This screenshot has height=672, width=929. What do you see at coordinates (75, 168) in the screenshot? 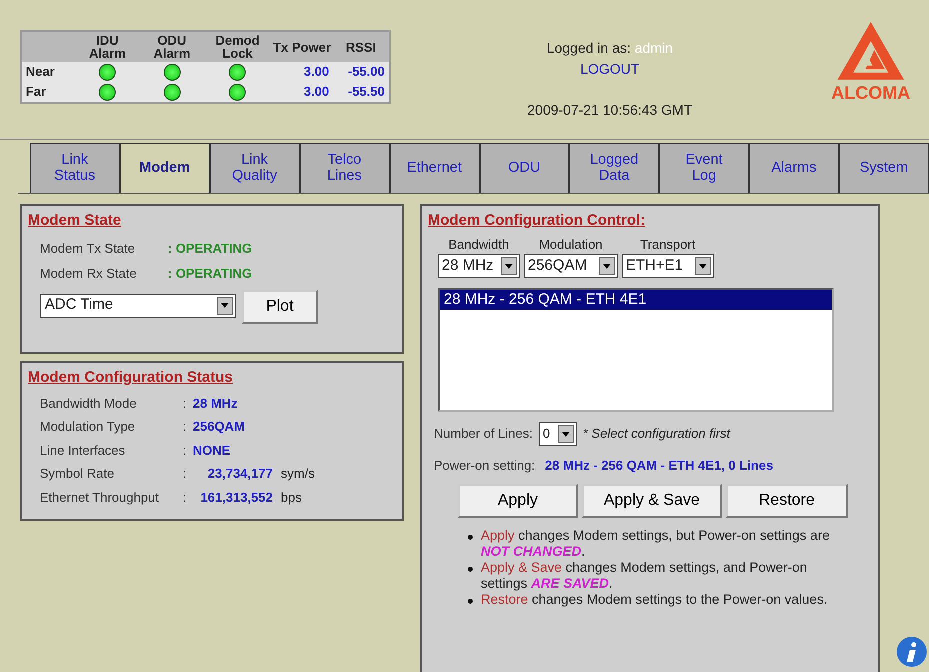
I see `nav-tab: Link Status` at bounding box center [75, 168].